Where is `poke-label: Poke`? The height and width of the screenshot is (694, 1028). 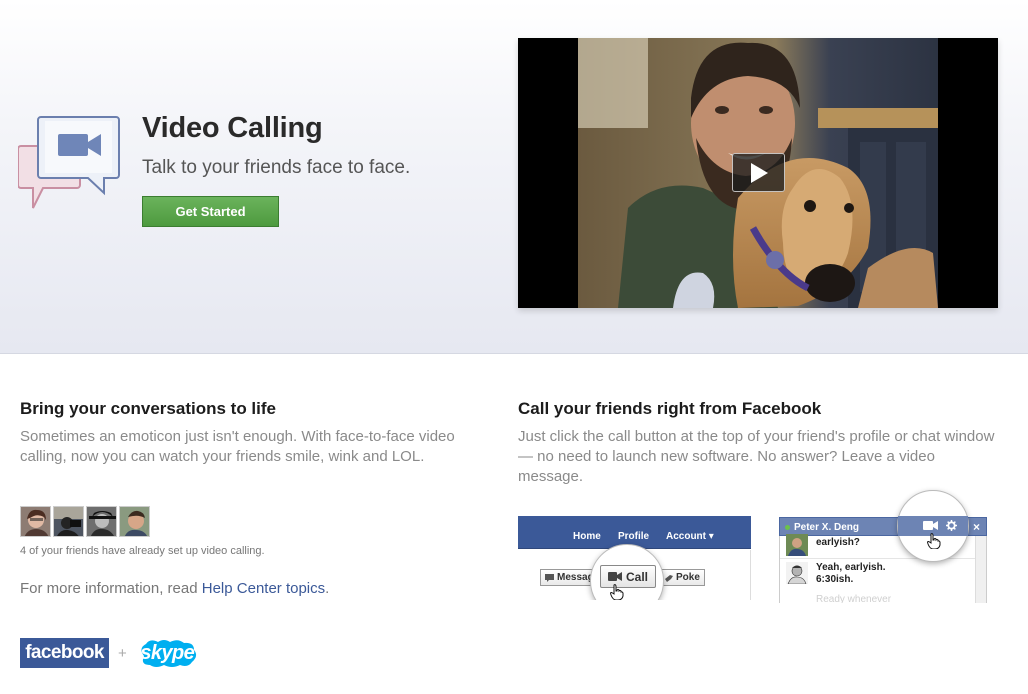
poke-label: Poke is located at coordinates (688, 577).